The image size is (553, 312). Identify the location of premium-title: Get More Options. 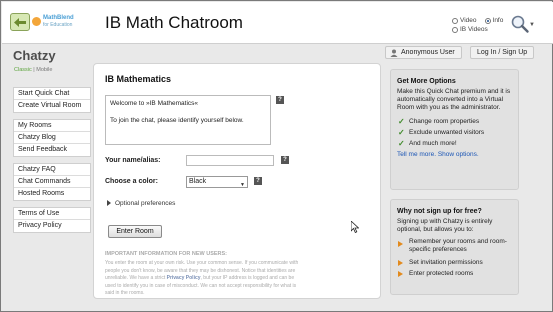
(426, 81).